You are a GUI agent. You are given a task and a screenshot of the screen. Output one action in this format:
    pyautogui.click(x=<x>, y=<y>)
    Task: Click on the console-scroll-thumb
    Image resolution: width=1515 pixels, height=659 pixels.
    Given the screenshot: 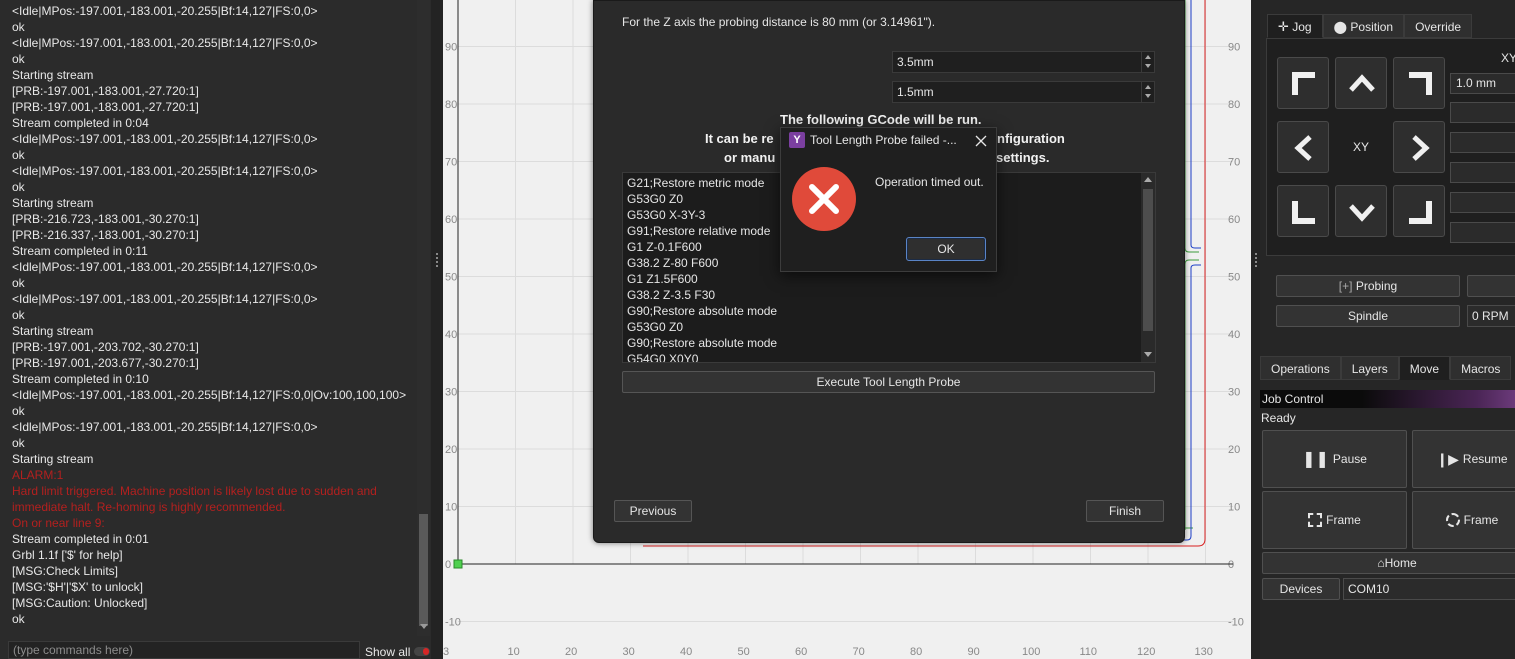 What is the action you would take?
    pyautogui.click(x=423, y=570)
    